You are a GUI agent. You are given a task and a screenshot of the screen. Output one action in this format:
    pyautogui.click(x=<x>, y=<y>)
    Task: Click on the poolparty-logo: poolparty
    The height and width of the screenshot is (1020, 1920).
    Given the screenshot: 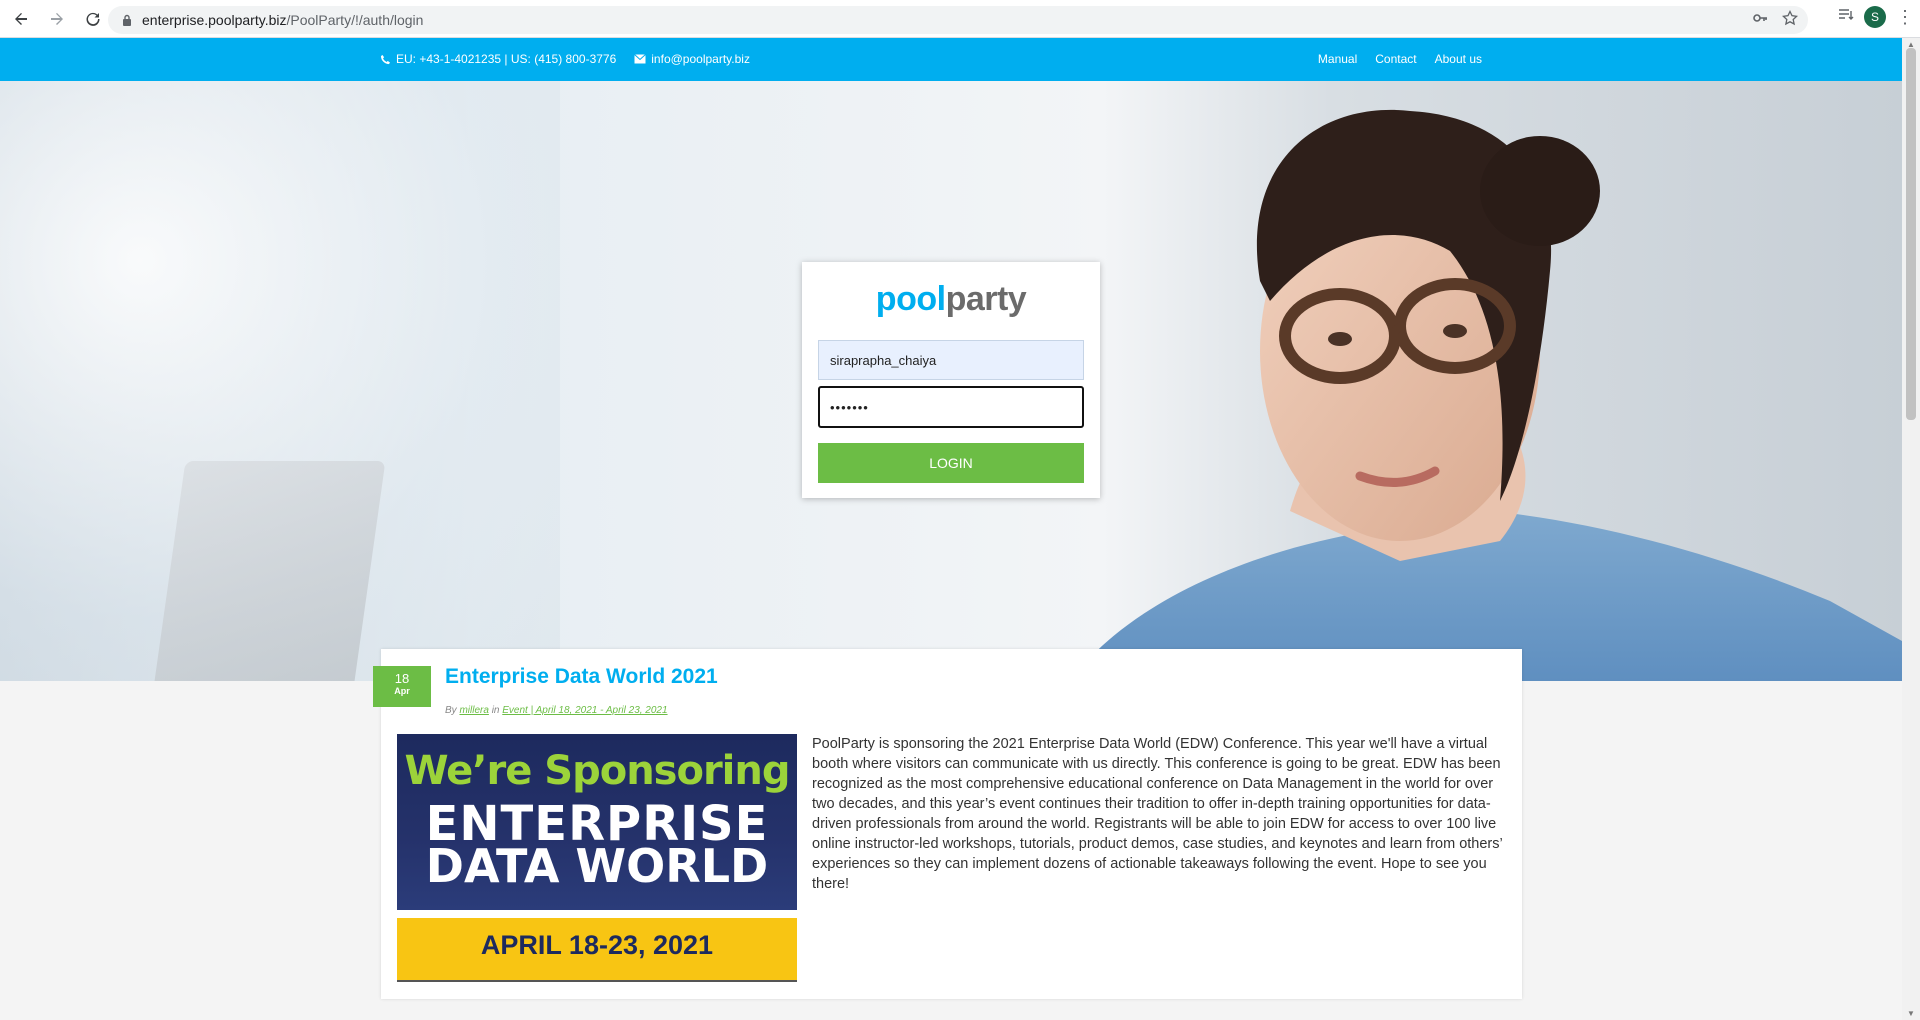 What is the action you would take?
    pyautogui.click(x=951, y=299)
    